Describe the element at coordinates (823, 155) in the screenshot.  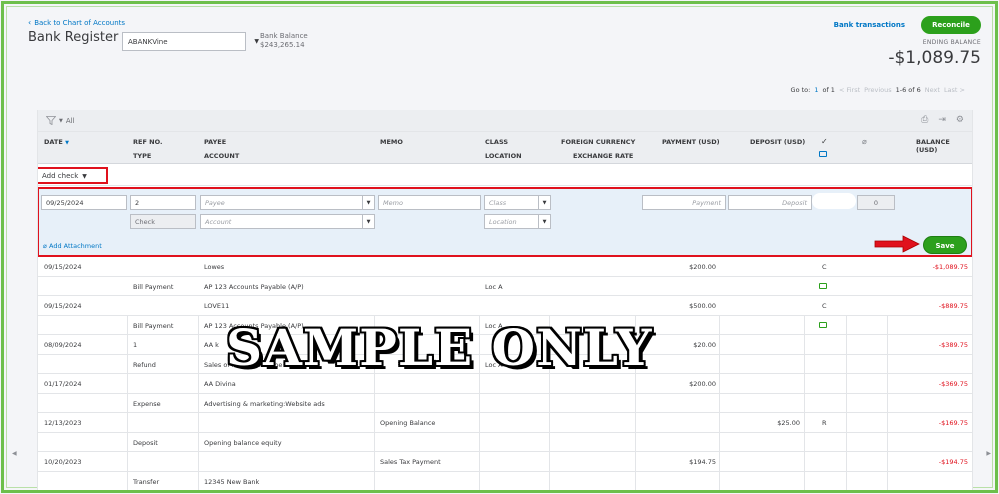
I see `reconcile-status-icon` at that location.